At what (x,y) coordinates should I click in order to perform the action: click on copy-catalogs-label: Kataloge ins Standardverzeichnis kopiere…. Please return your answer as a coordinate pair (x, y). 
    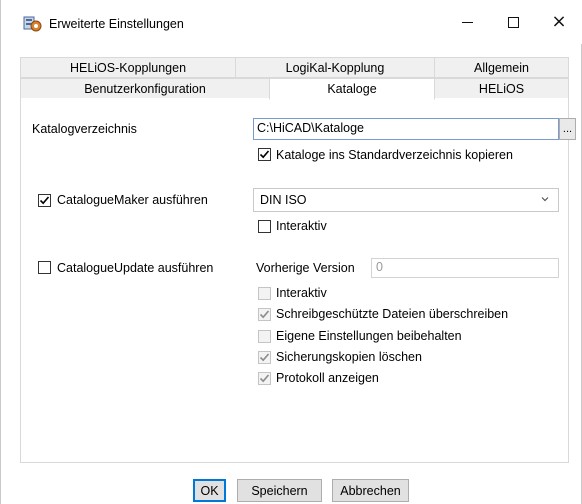
    Looking at the image, I should click on (394, 155).